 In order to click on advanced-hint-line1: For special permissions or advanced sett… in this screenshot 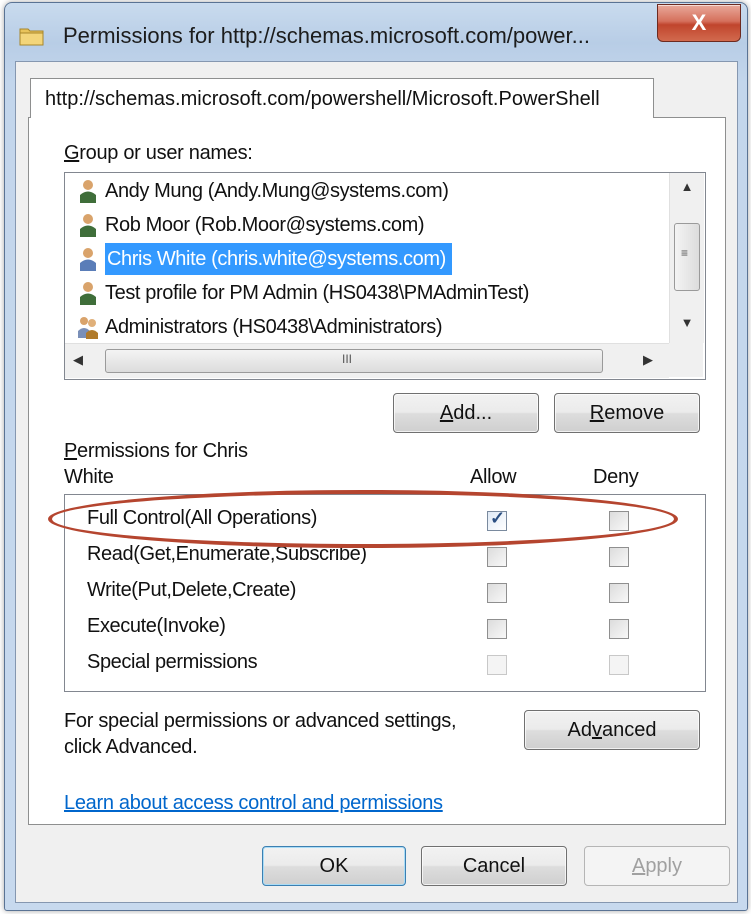, I will do `click(260, 721)`.